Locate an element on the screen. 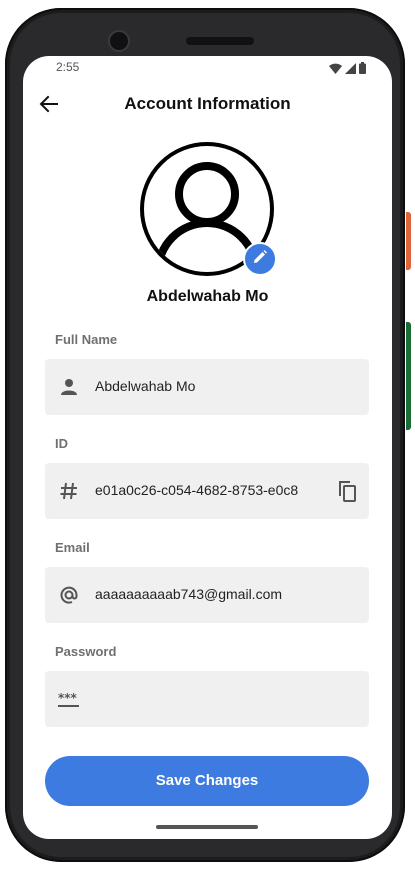  full-name-value: Abdelwahab Mo is located at coordinates (145, 386).